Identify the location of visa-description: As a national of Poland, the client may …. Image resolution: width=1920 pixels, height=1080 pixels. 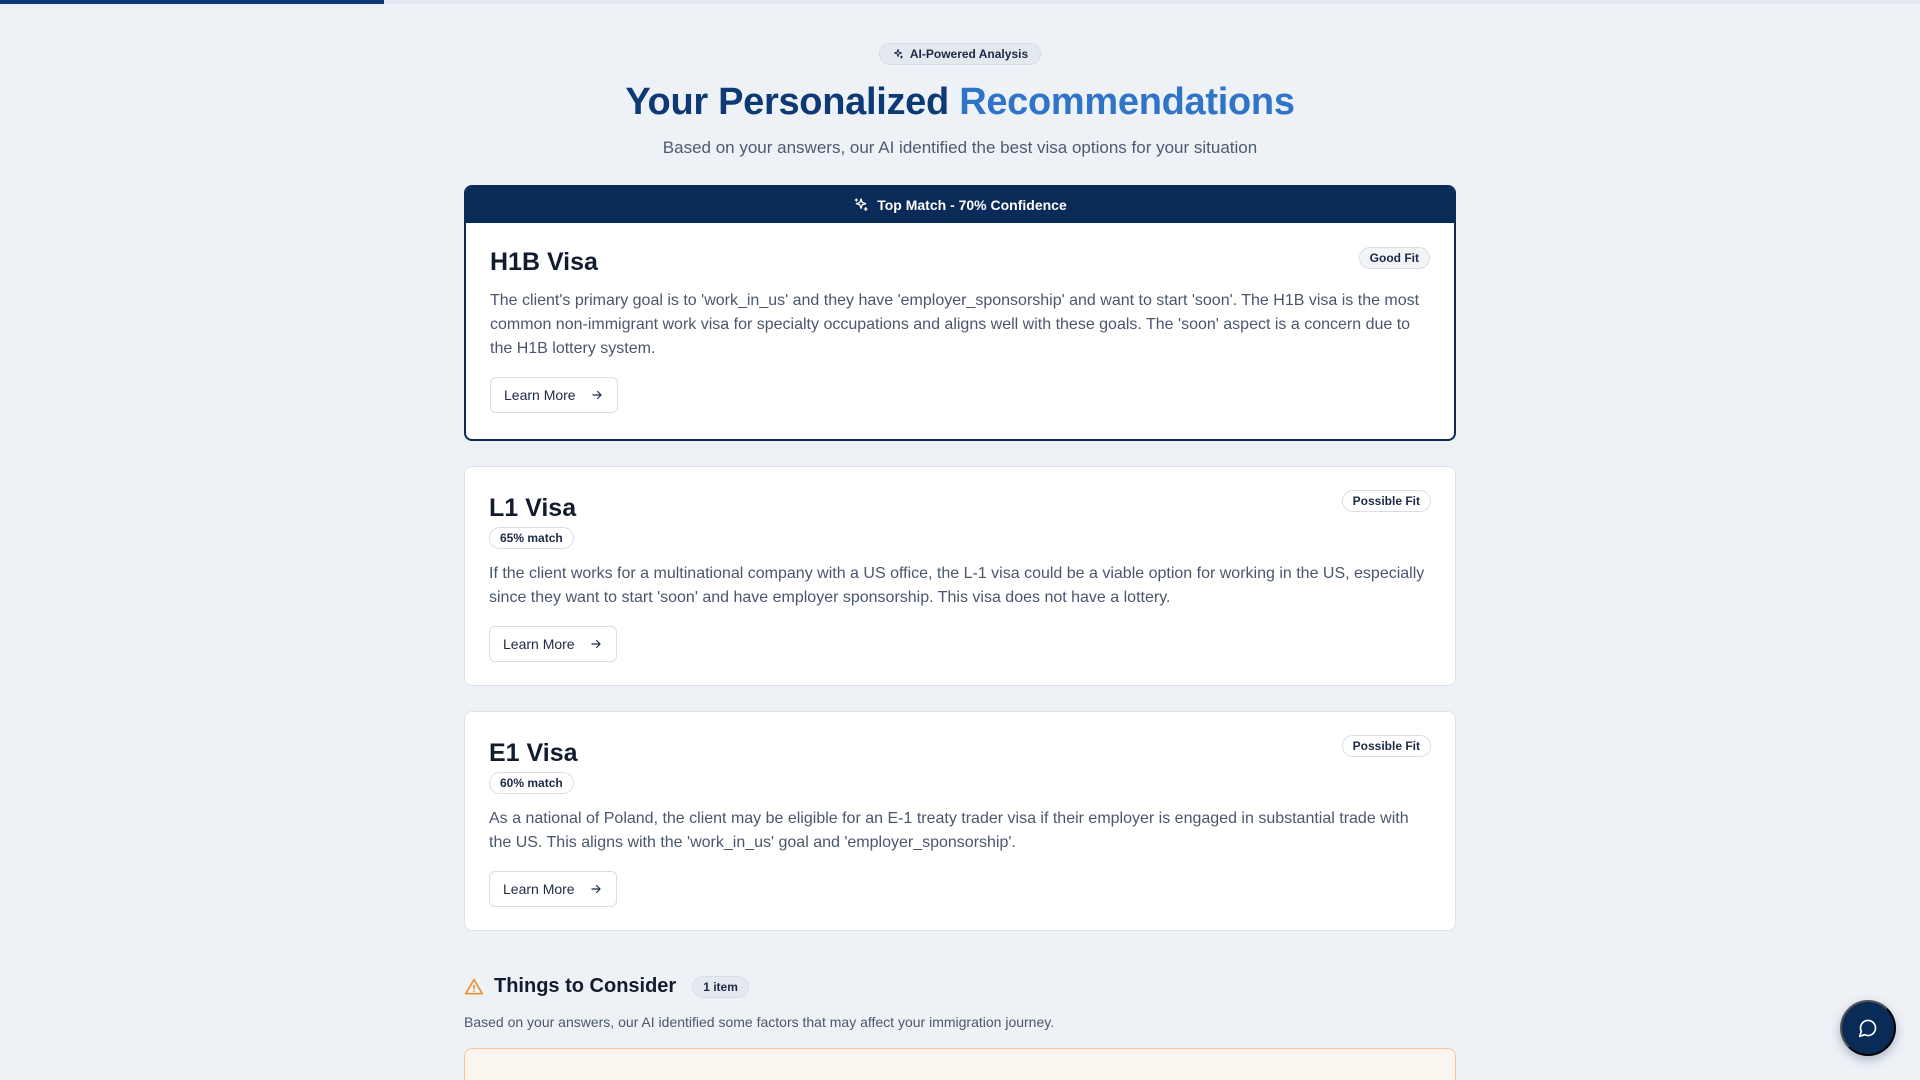
(949, 830).